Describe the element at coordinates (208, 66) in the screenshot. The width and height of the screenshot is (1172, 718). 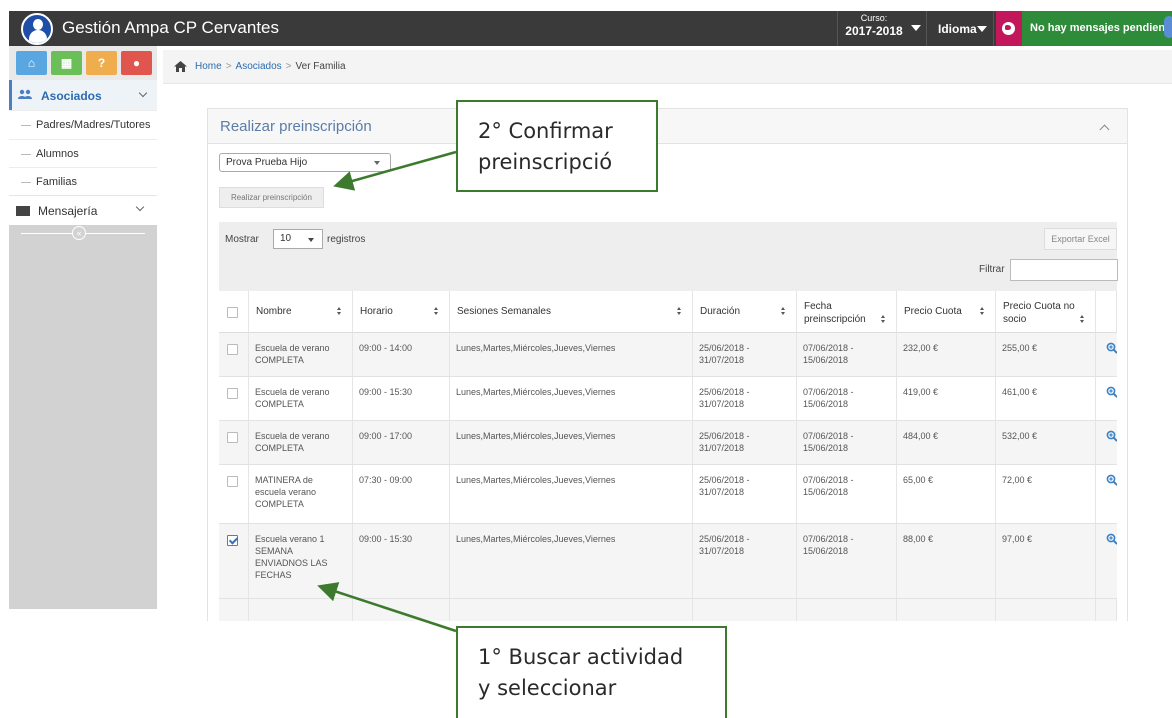
I see `breadcrumb-home: Home` at that location.